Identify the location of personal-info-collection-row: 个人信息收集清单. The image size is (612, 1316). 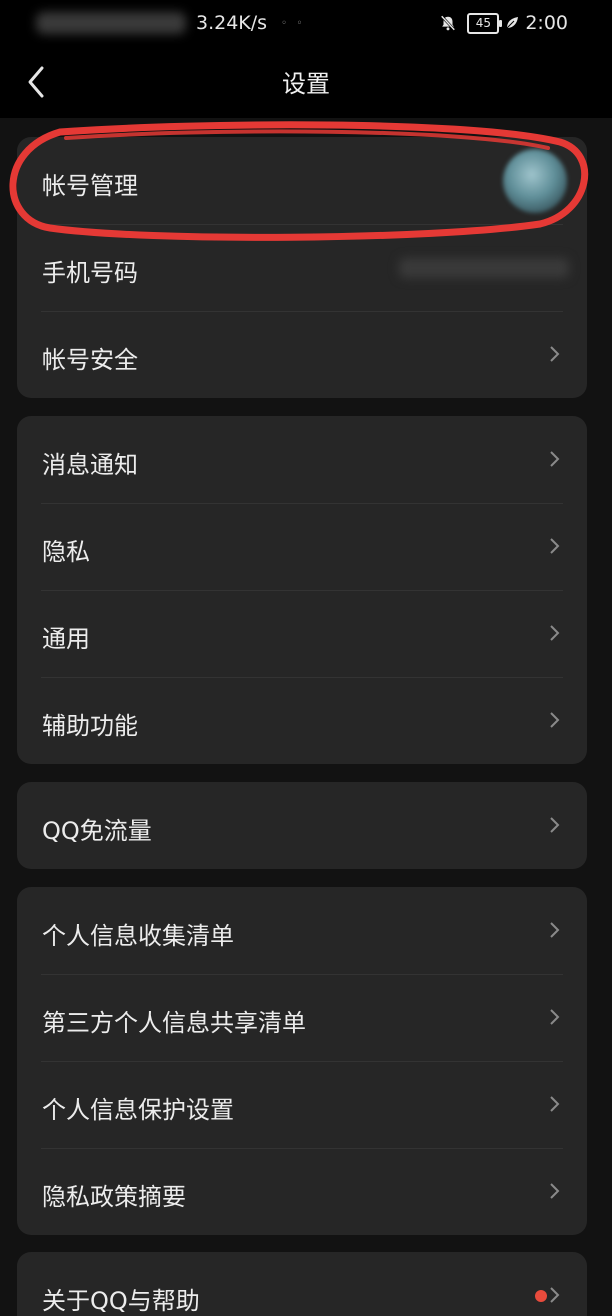
(302, 930).